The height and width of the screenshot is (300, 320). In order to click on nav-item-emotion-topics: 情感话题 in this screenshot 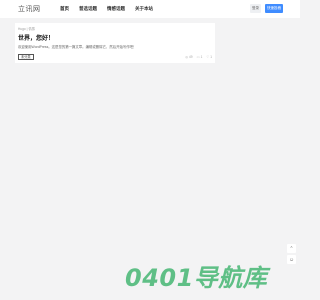, I will do `click(116, 8)`.